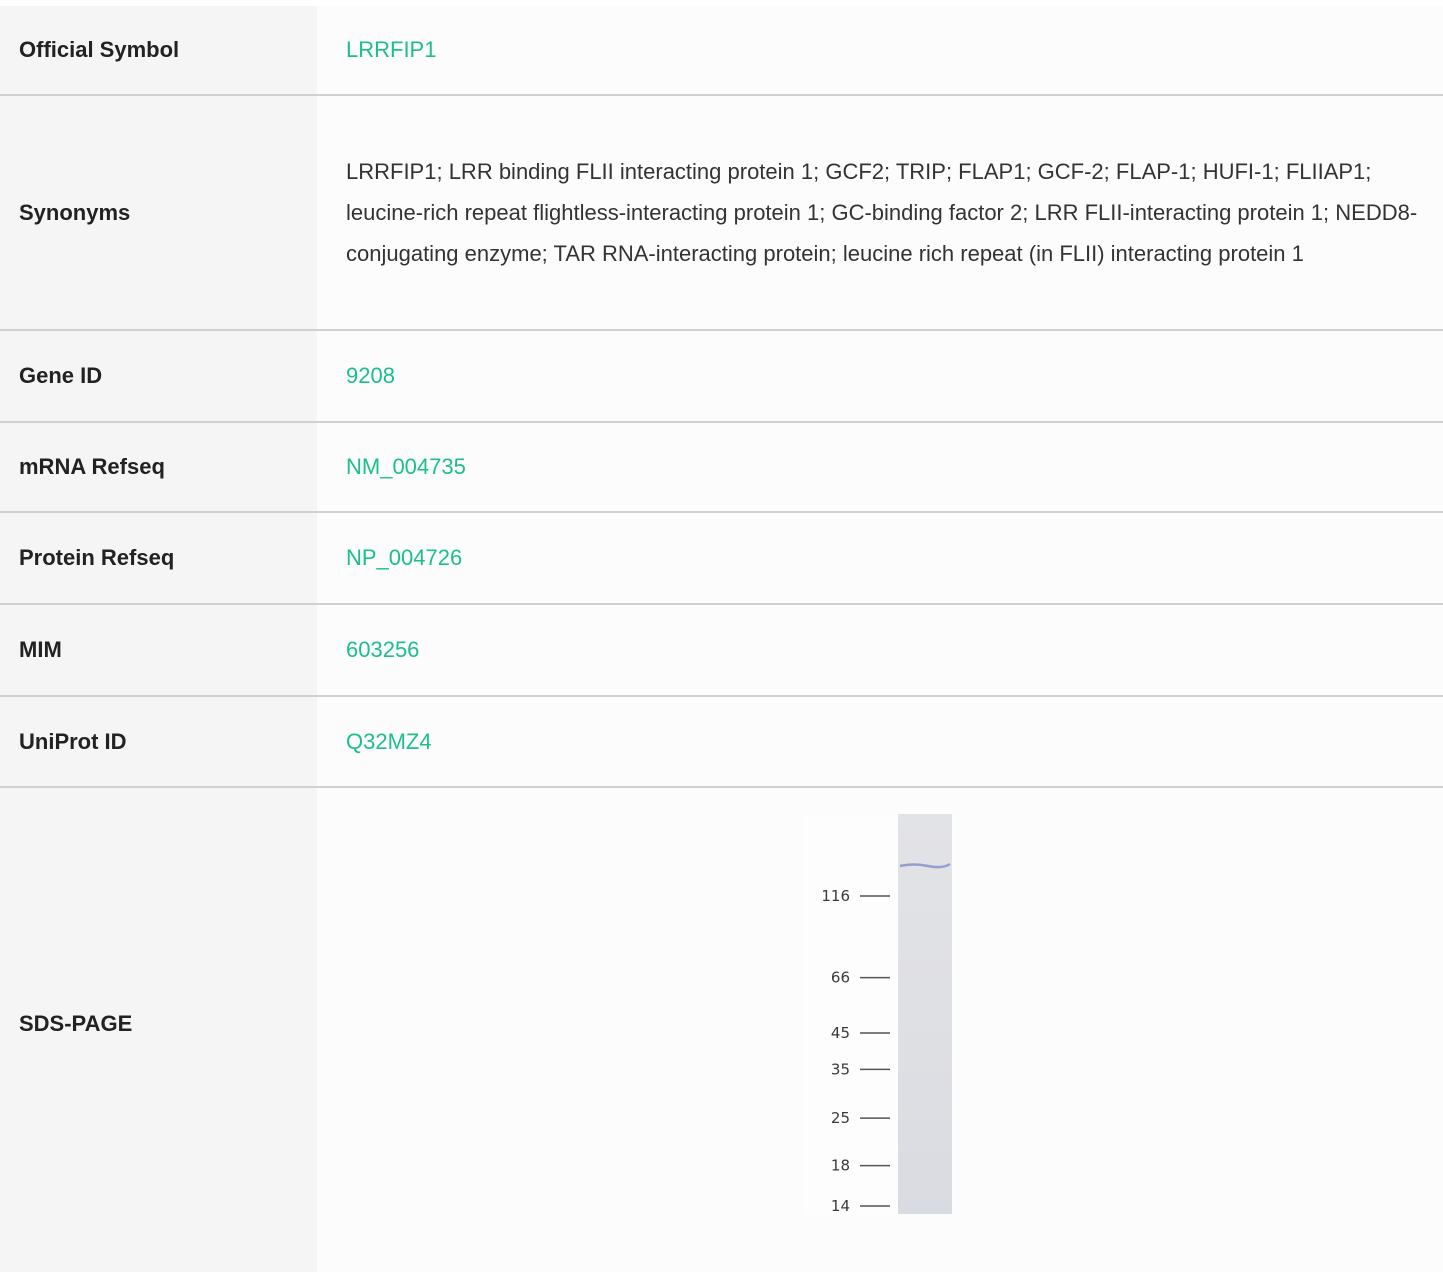 The height and width of the screenshot is (1272, 1443). What do you see at coordinates (840, 1205) in the screenshot?
I see `marker-label-14: 14` at bounding box center [840, 1205].